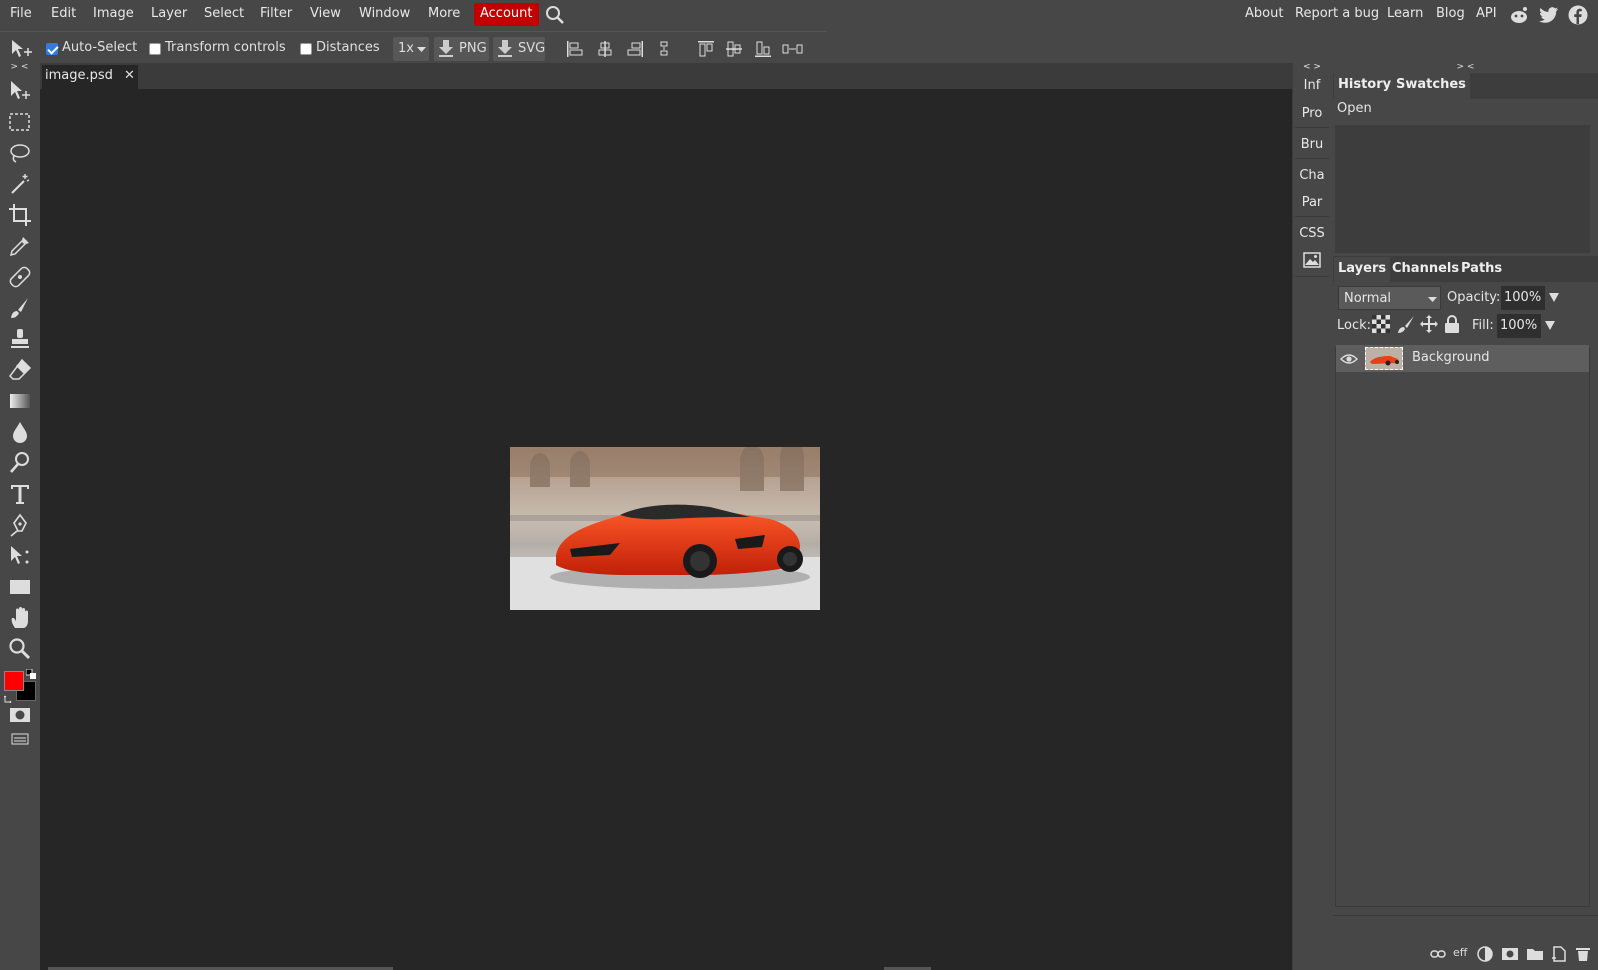 The image size is (1598, 970). I want to click on pen-tool-icon, so click(20, 525).